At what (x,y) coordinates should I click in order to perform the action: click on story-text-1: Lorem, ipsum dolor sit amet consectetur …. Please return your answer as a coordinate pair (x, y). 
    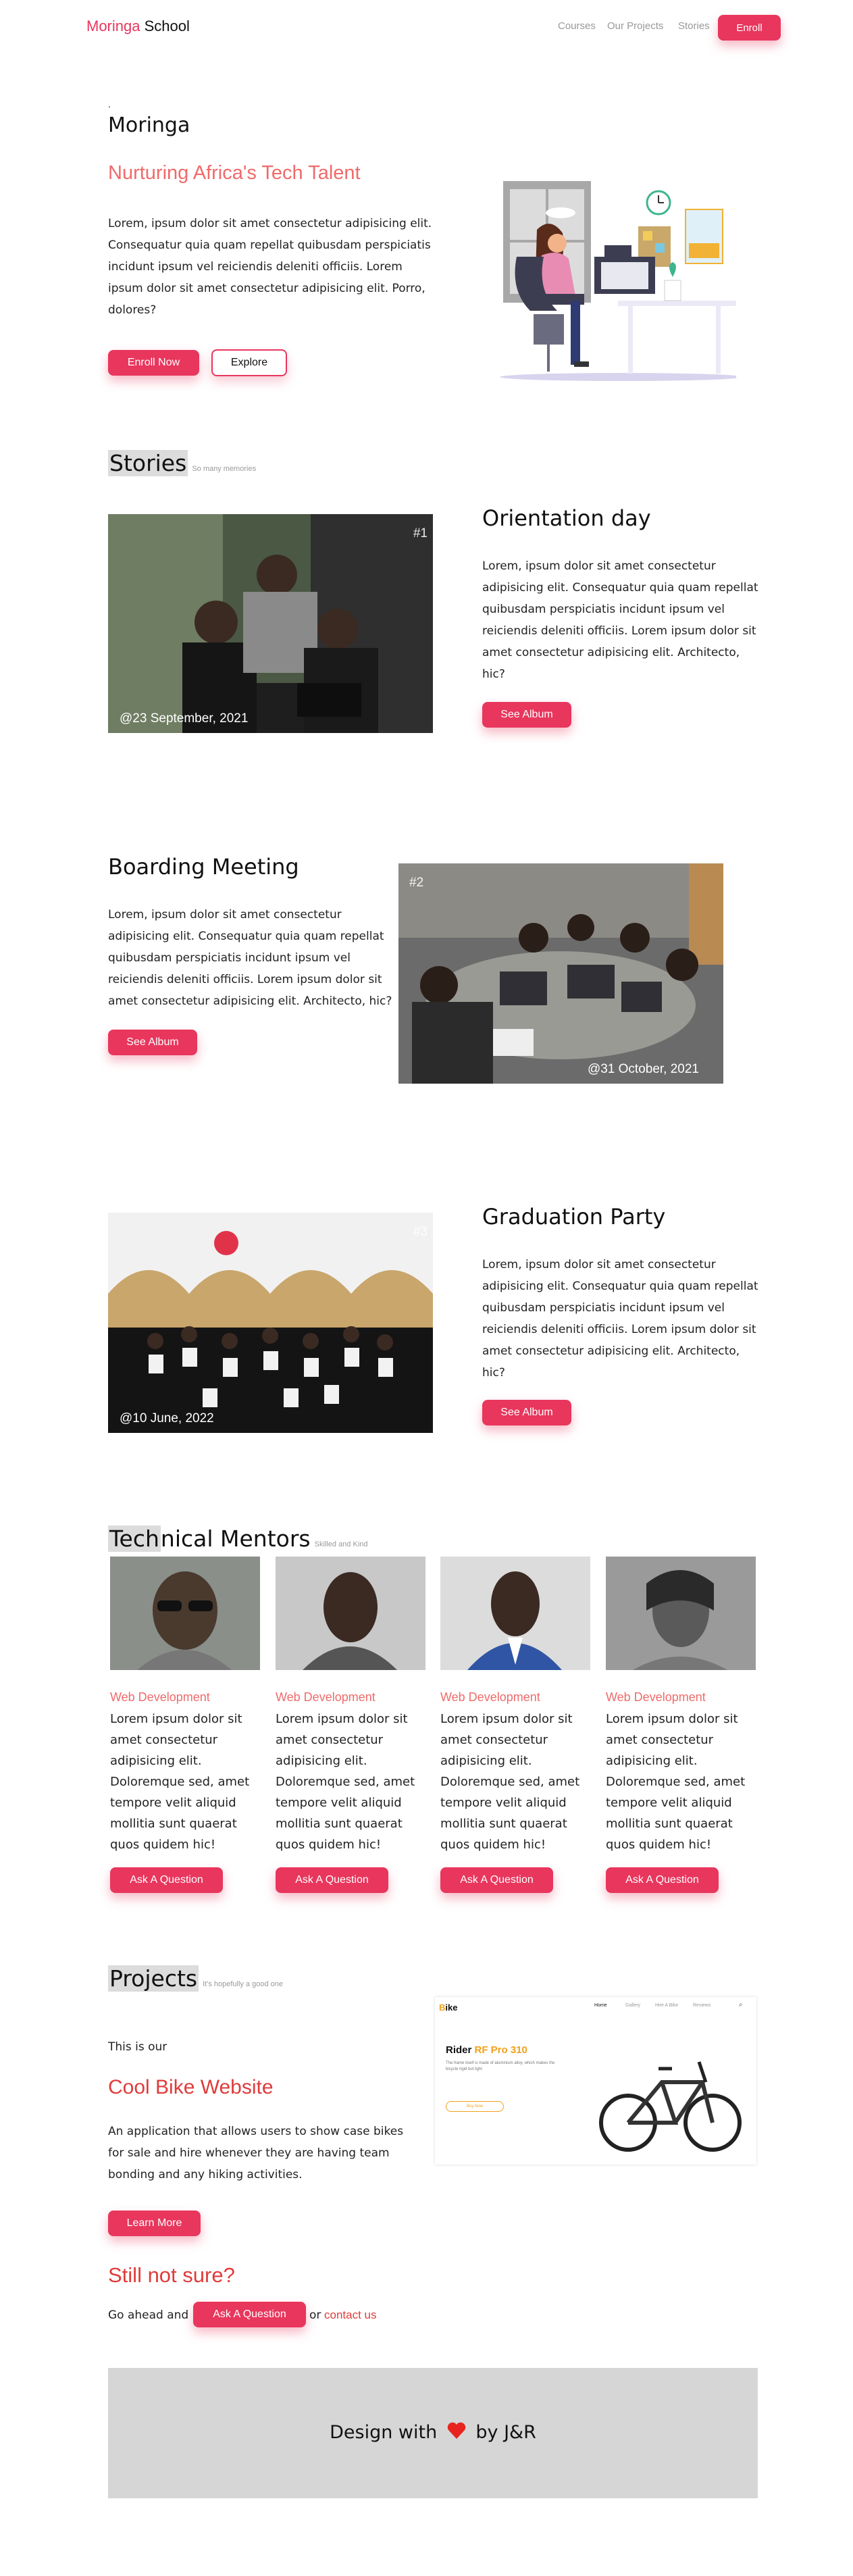
    Looking at the image, I should click on (620, 620).